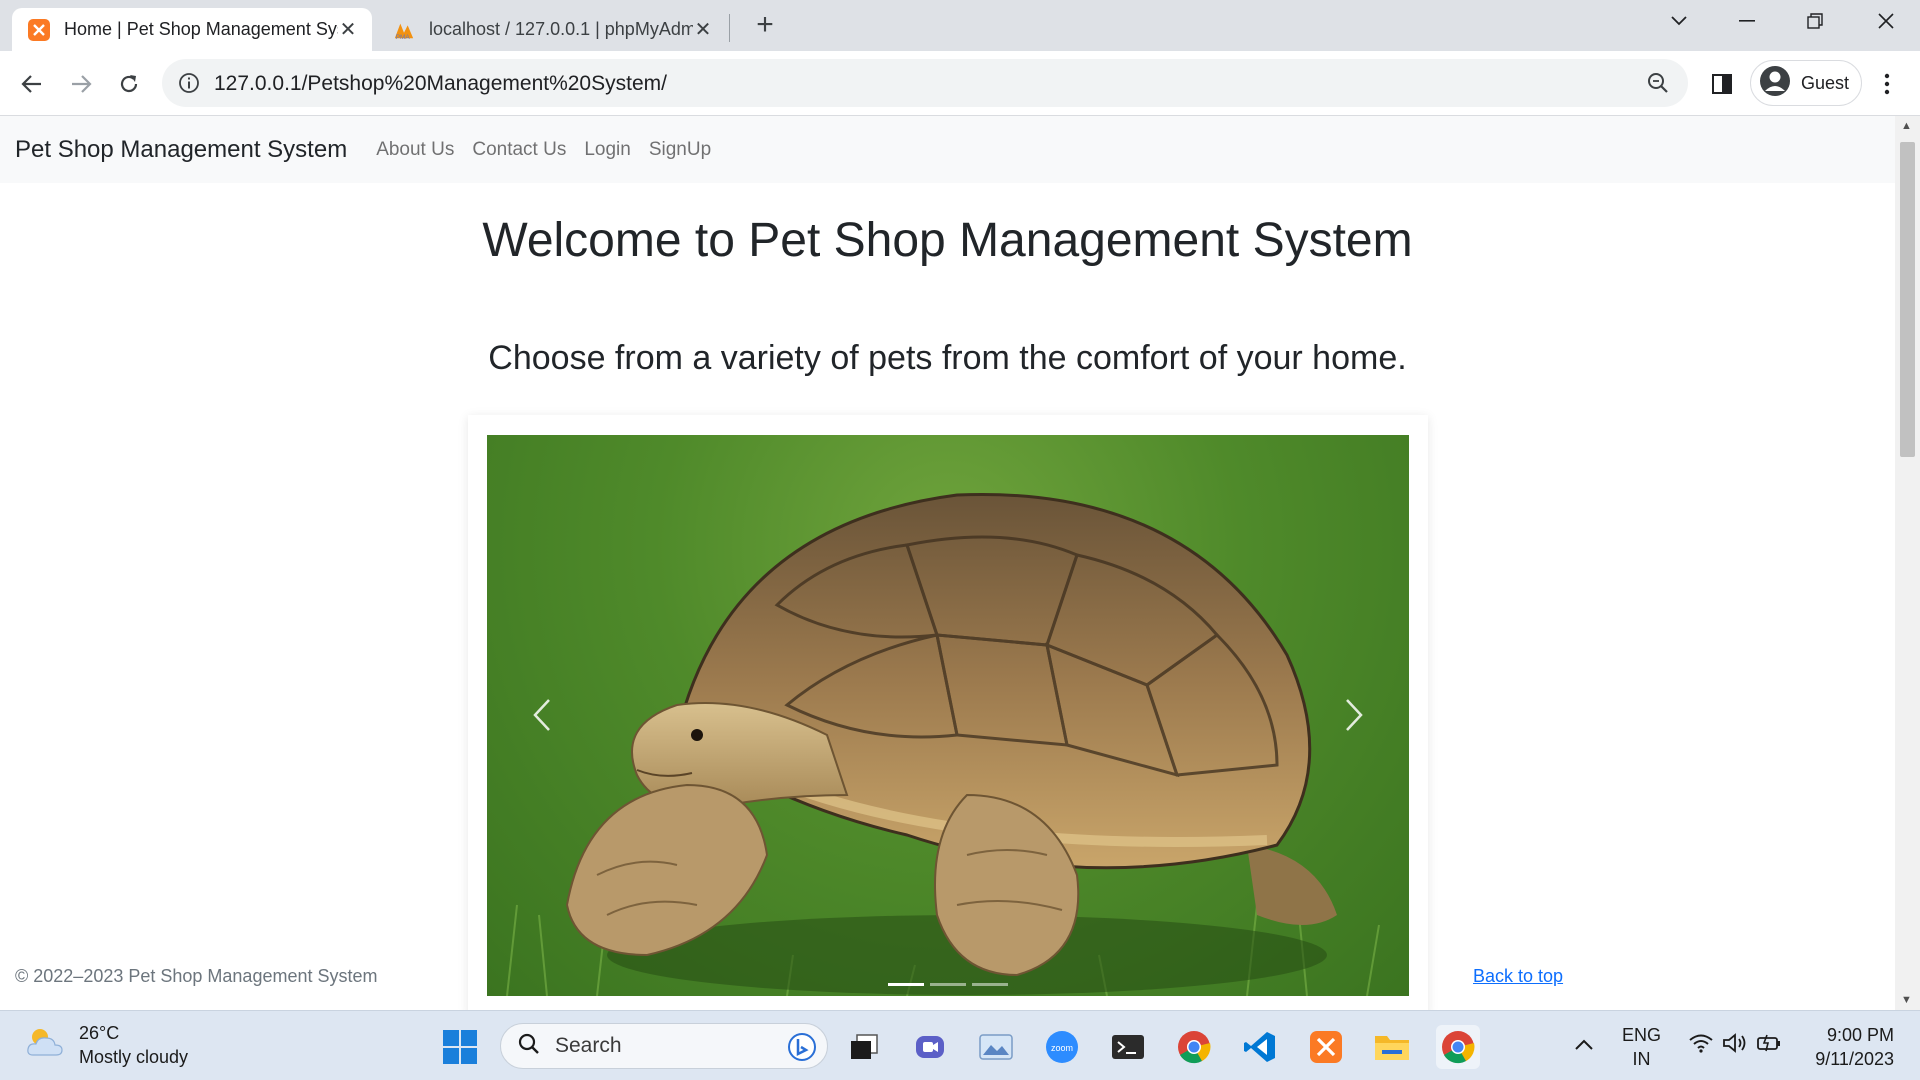  Describe the element at coordinates (1775, 83) in the screenshot. I see `avatar-icon` at that location.